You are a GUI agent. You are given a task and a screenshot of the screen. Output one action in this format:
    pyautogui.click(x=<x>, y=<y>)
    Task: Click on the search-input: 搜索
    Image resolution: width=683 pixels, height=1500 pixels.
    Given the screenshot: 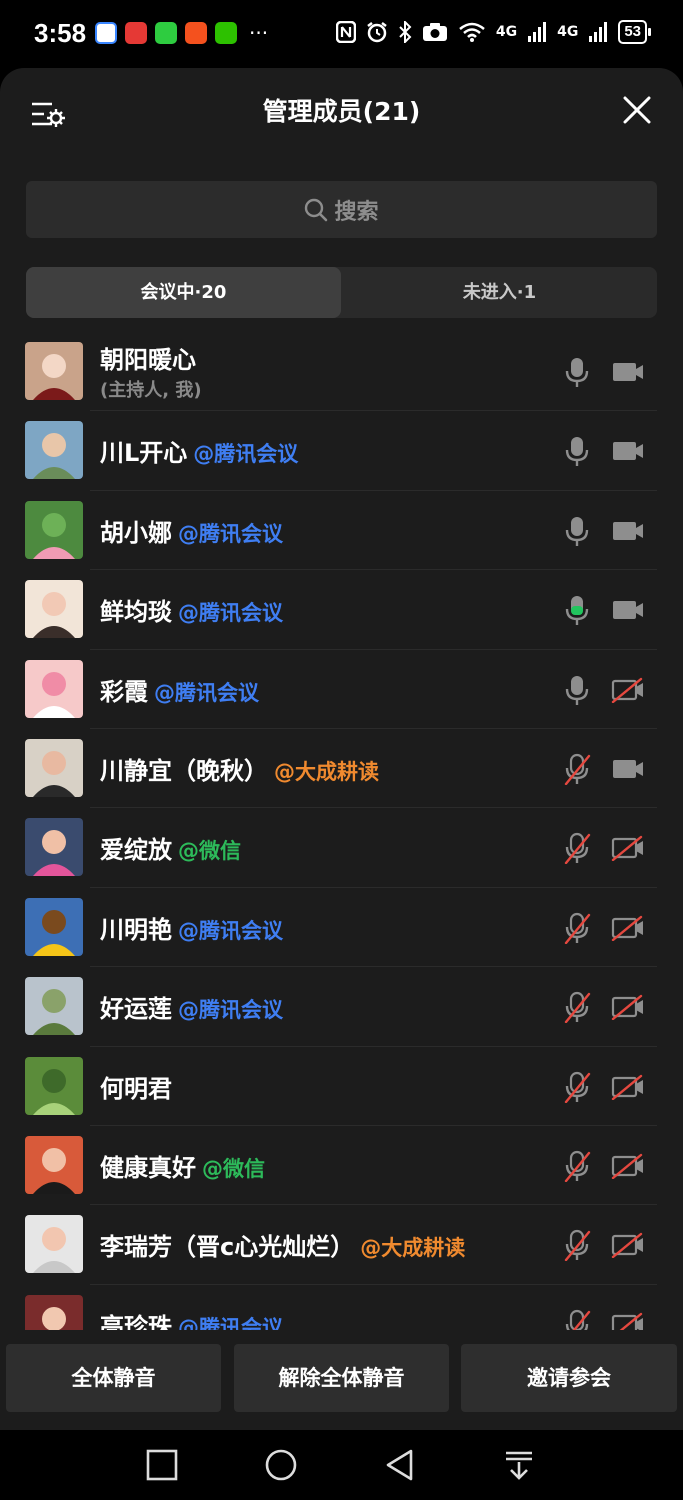 What is the action you would take?
    pyautogui.click(x=341, y=209)
    